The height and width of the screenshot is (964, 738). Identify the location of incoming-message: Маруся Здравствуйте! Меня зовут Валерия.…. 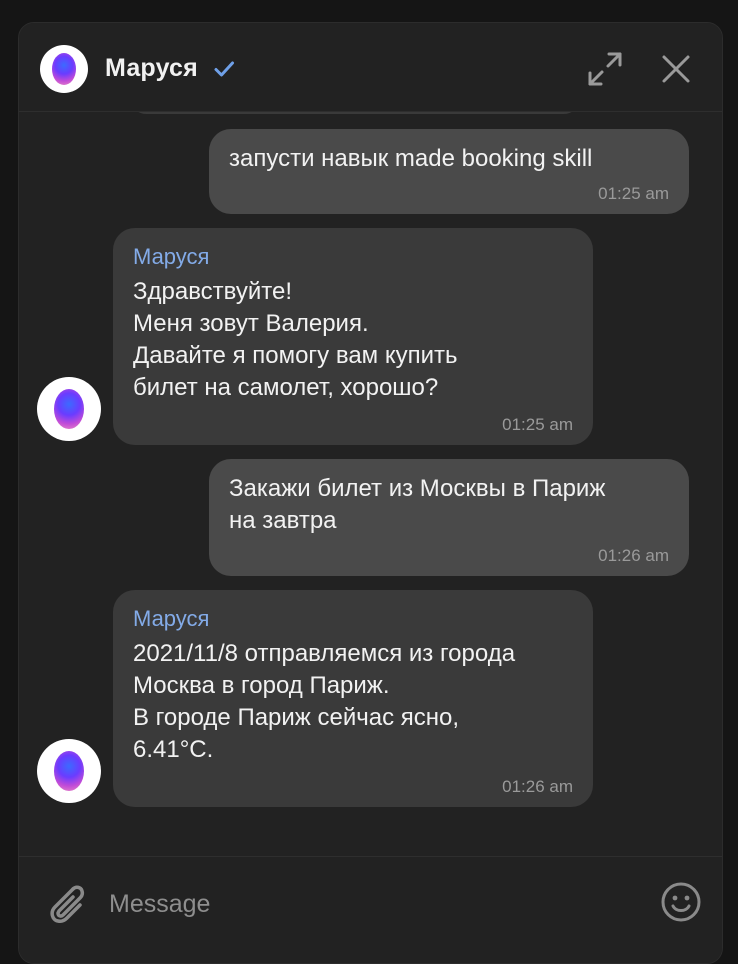
(353, 336).